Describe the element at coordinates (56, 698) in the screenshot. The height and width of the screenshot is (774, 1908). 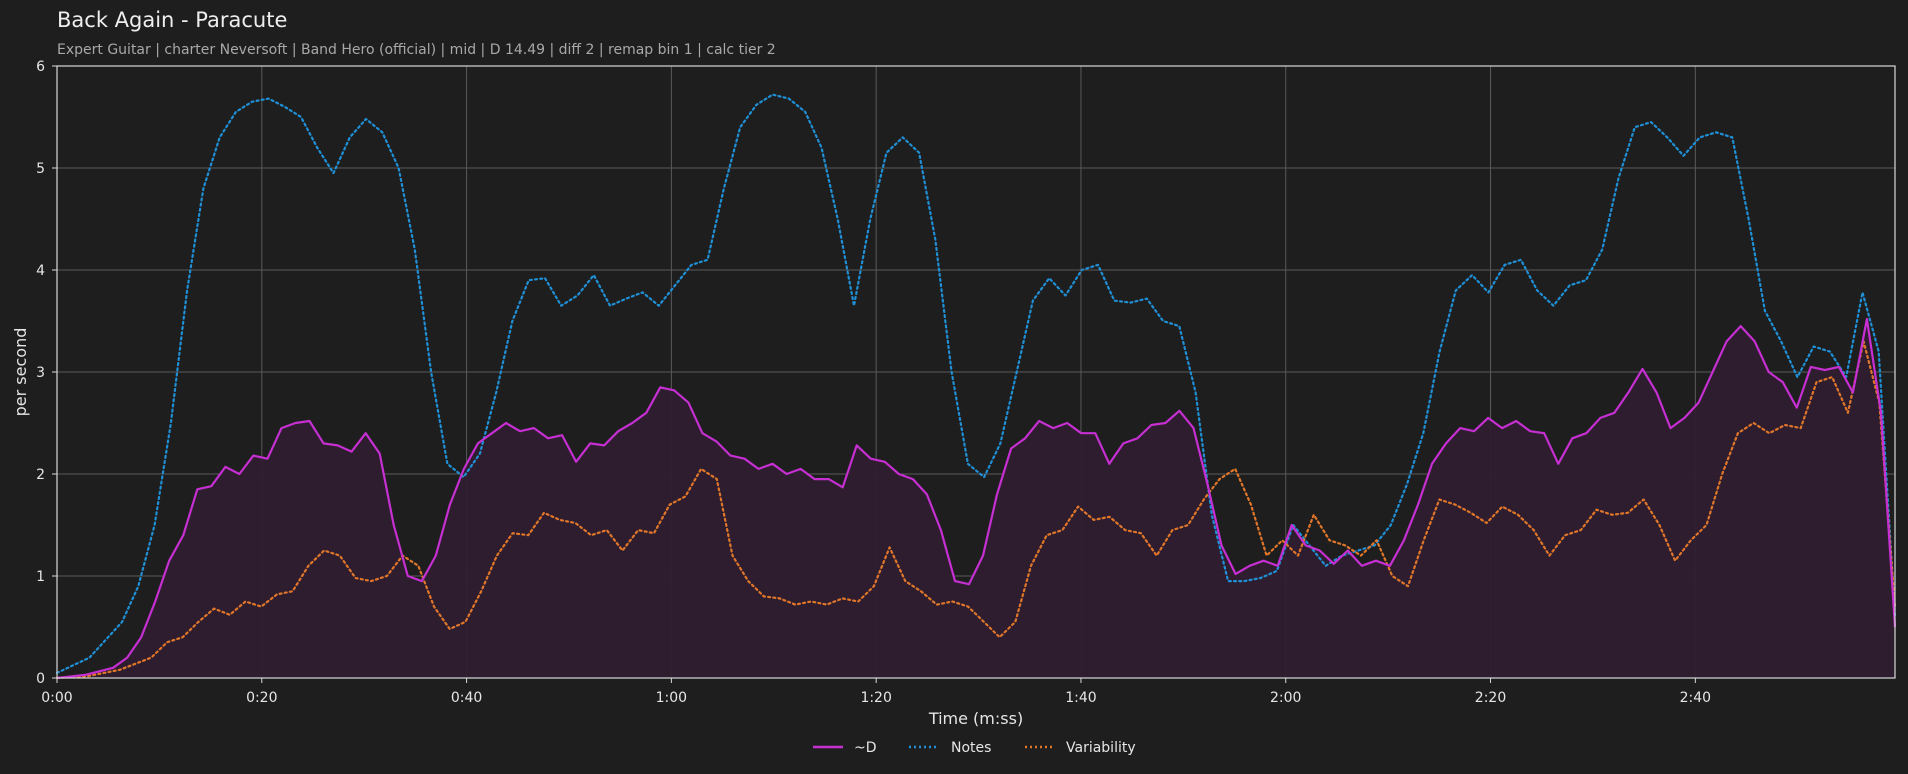
I see `x-tick-label: 0:00` at that location.